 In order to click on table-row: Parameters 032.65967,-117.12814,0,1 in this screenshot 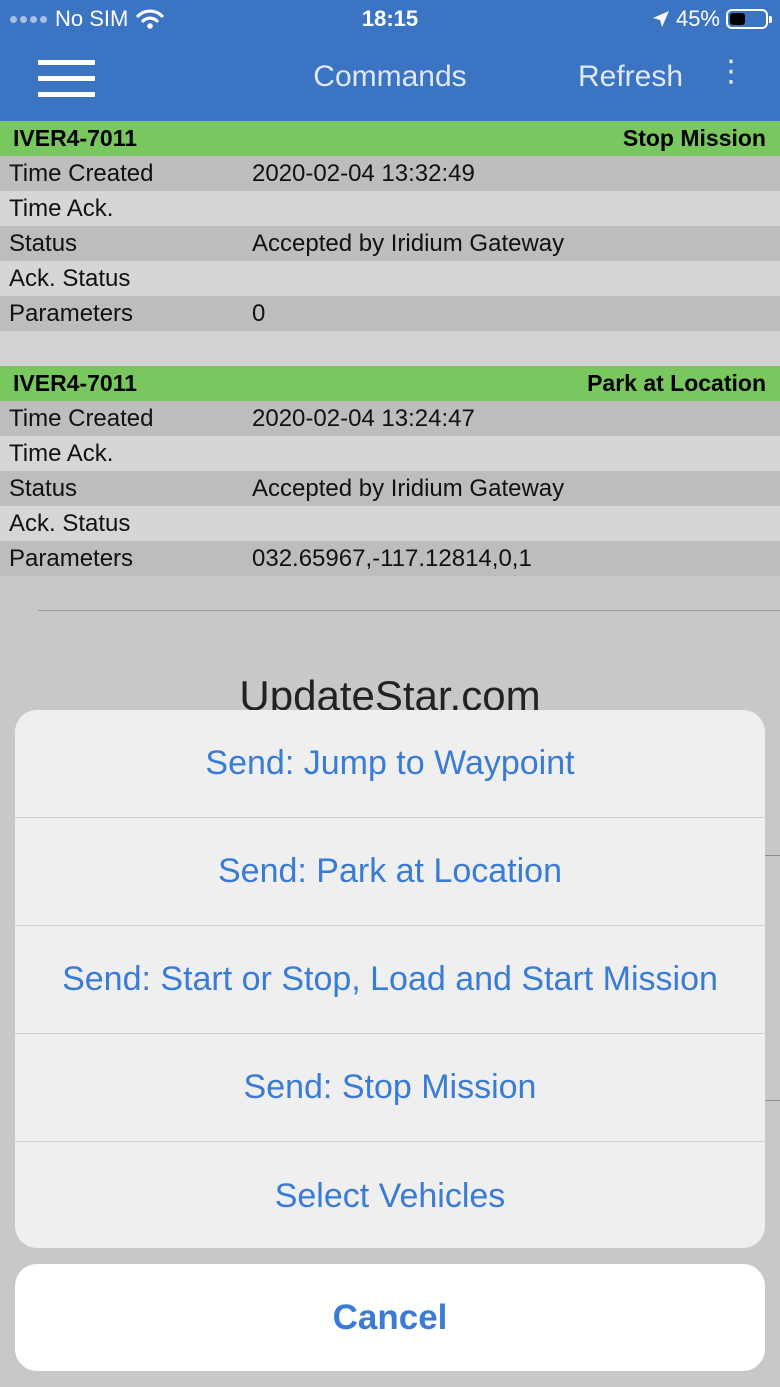, I will do `click(390, 558)`.